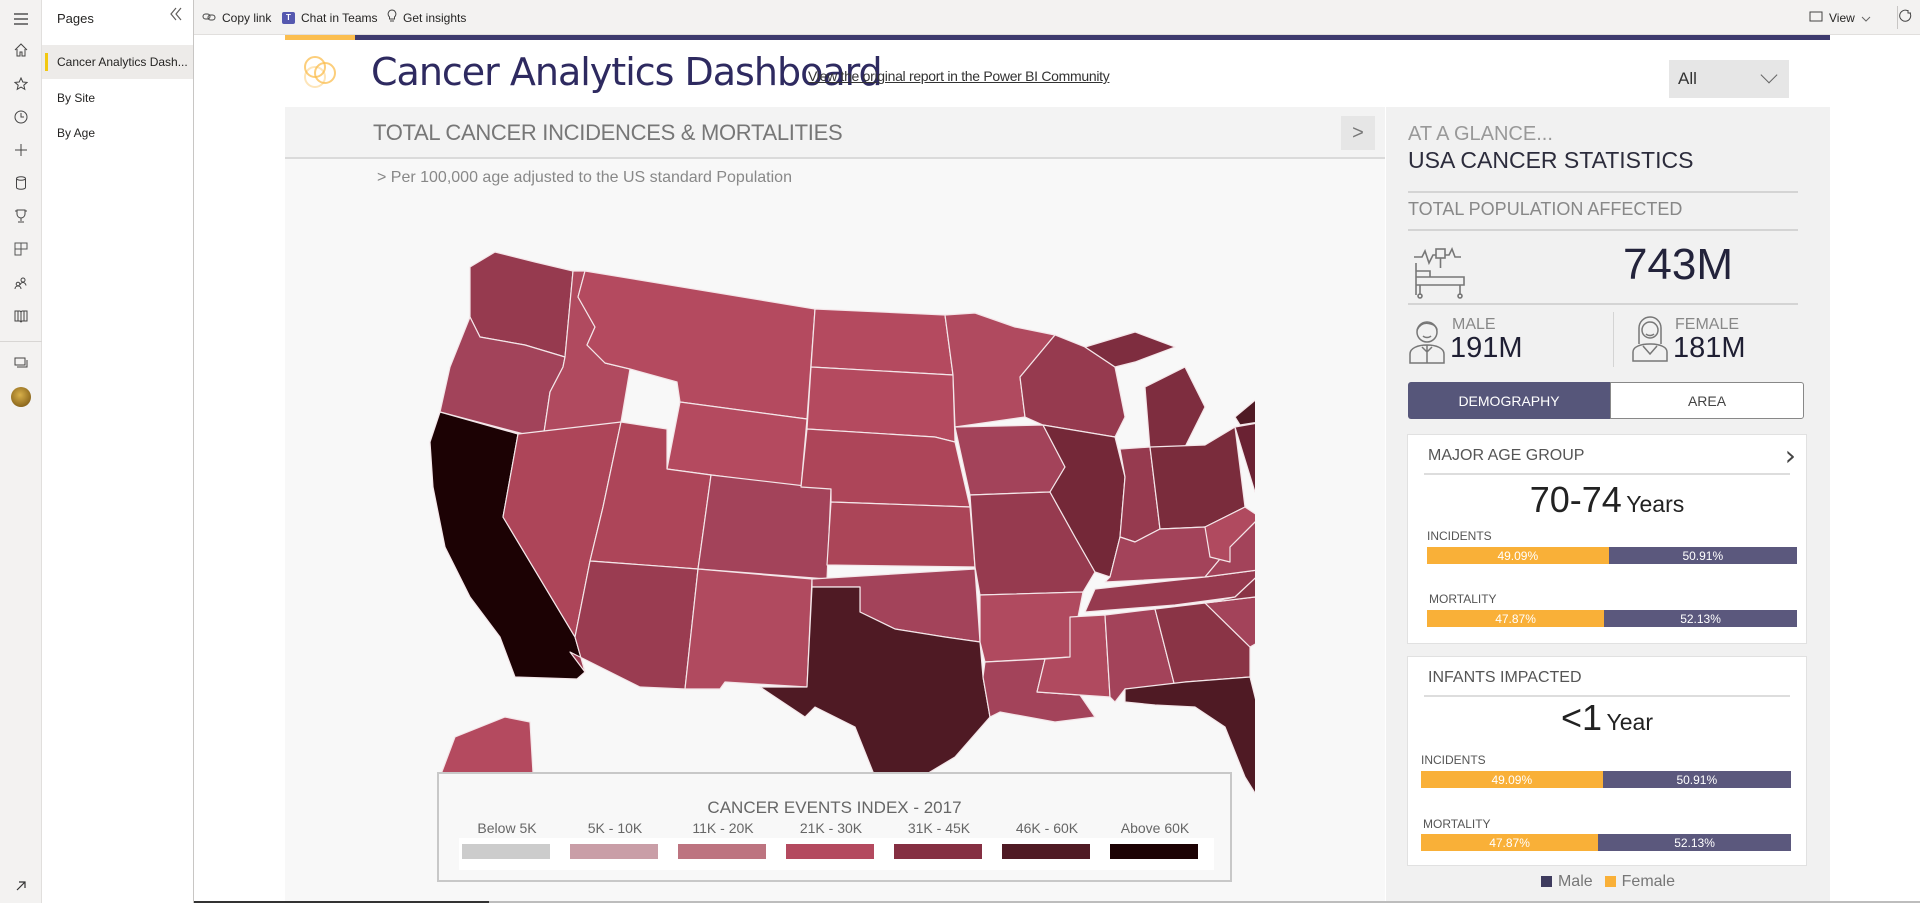  I want to click on stats-title: USA CANCER STATISTICS, so click(1551, 160).